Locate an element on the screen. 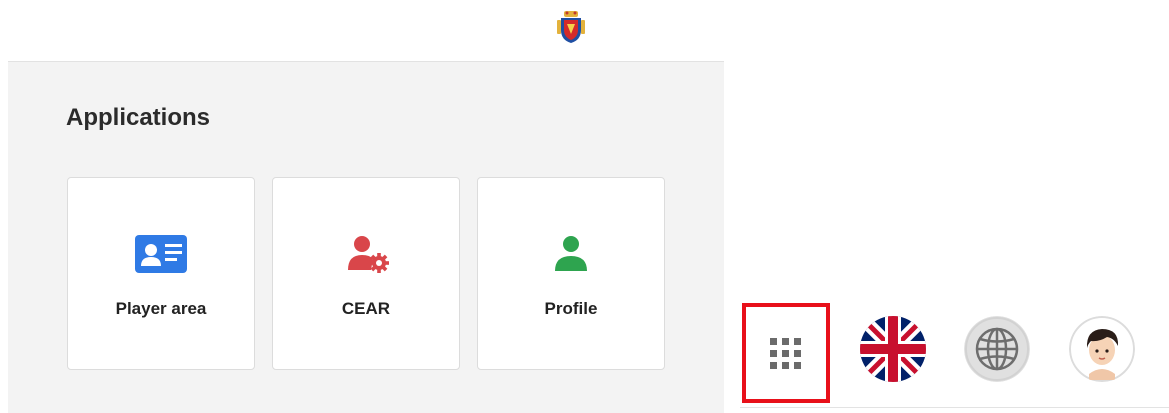  region-button is located at coordinates (997, 349).